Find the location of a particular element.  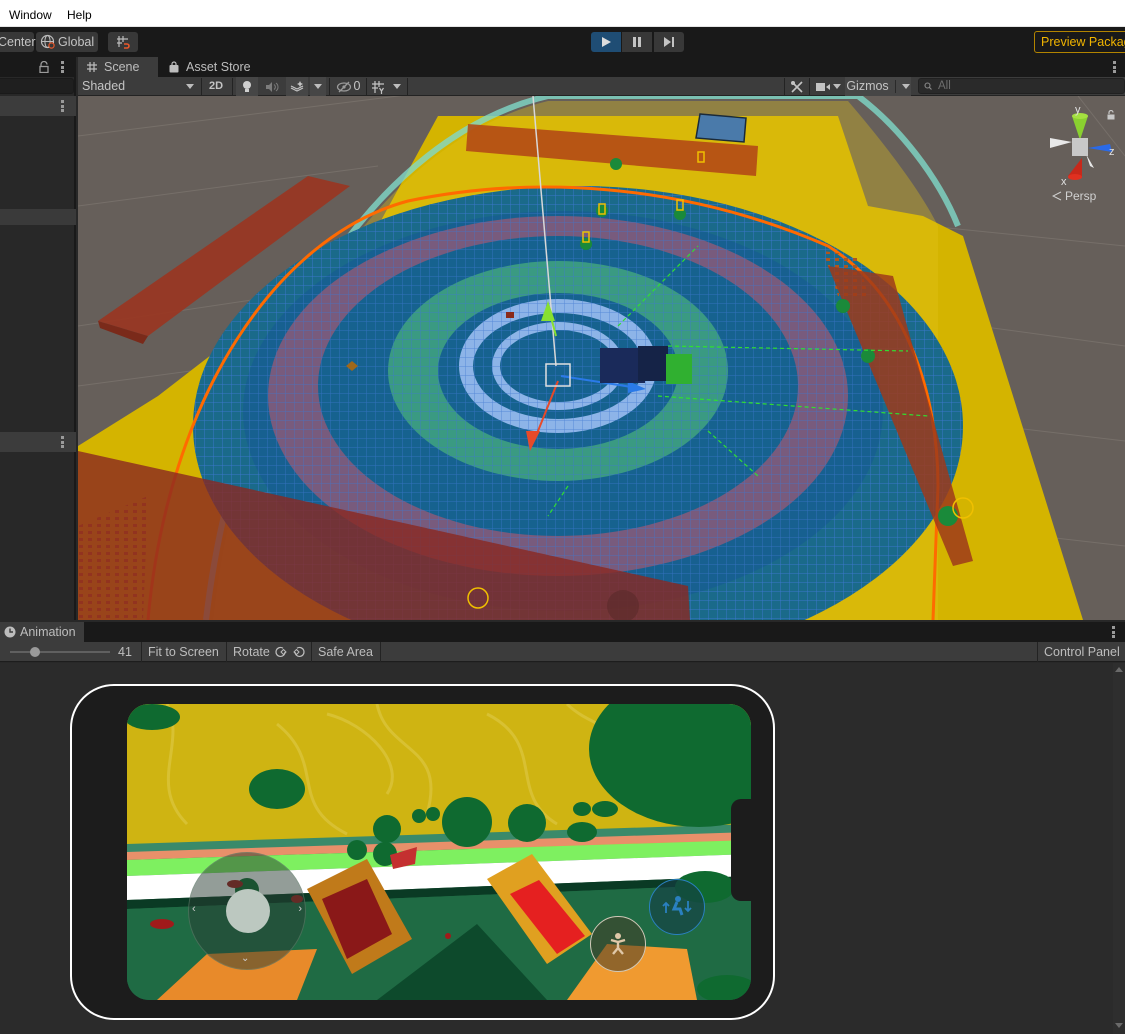

grid-y-icon is located at coordinates (378, 87).